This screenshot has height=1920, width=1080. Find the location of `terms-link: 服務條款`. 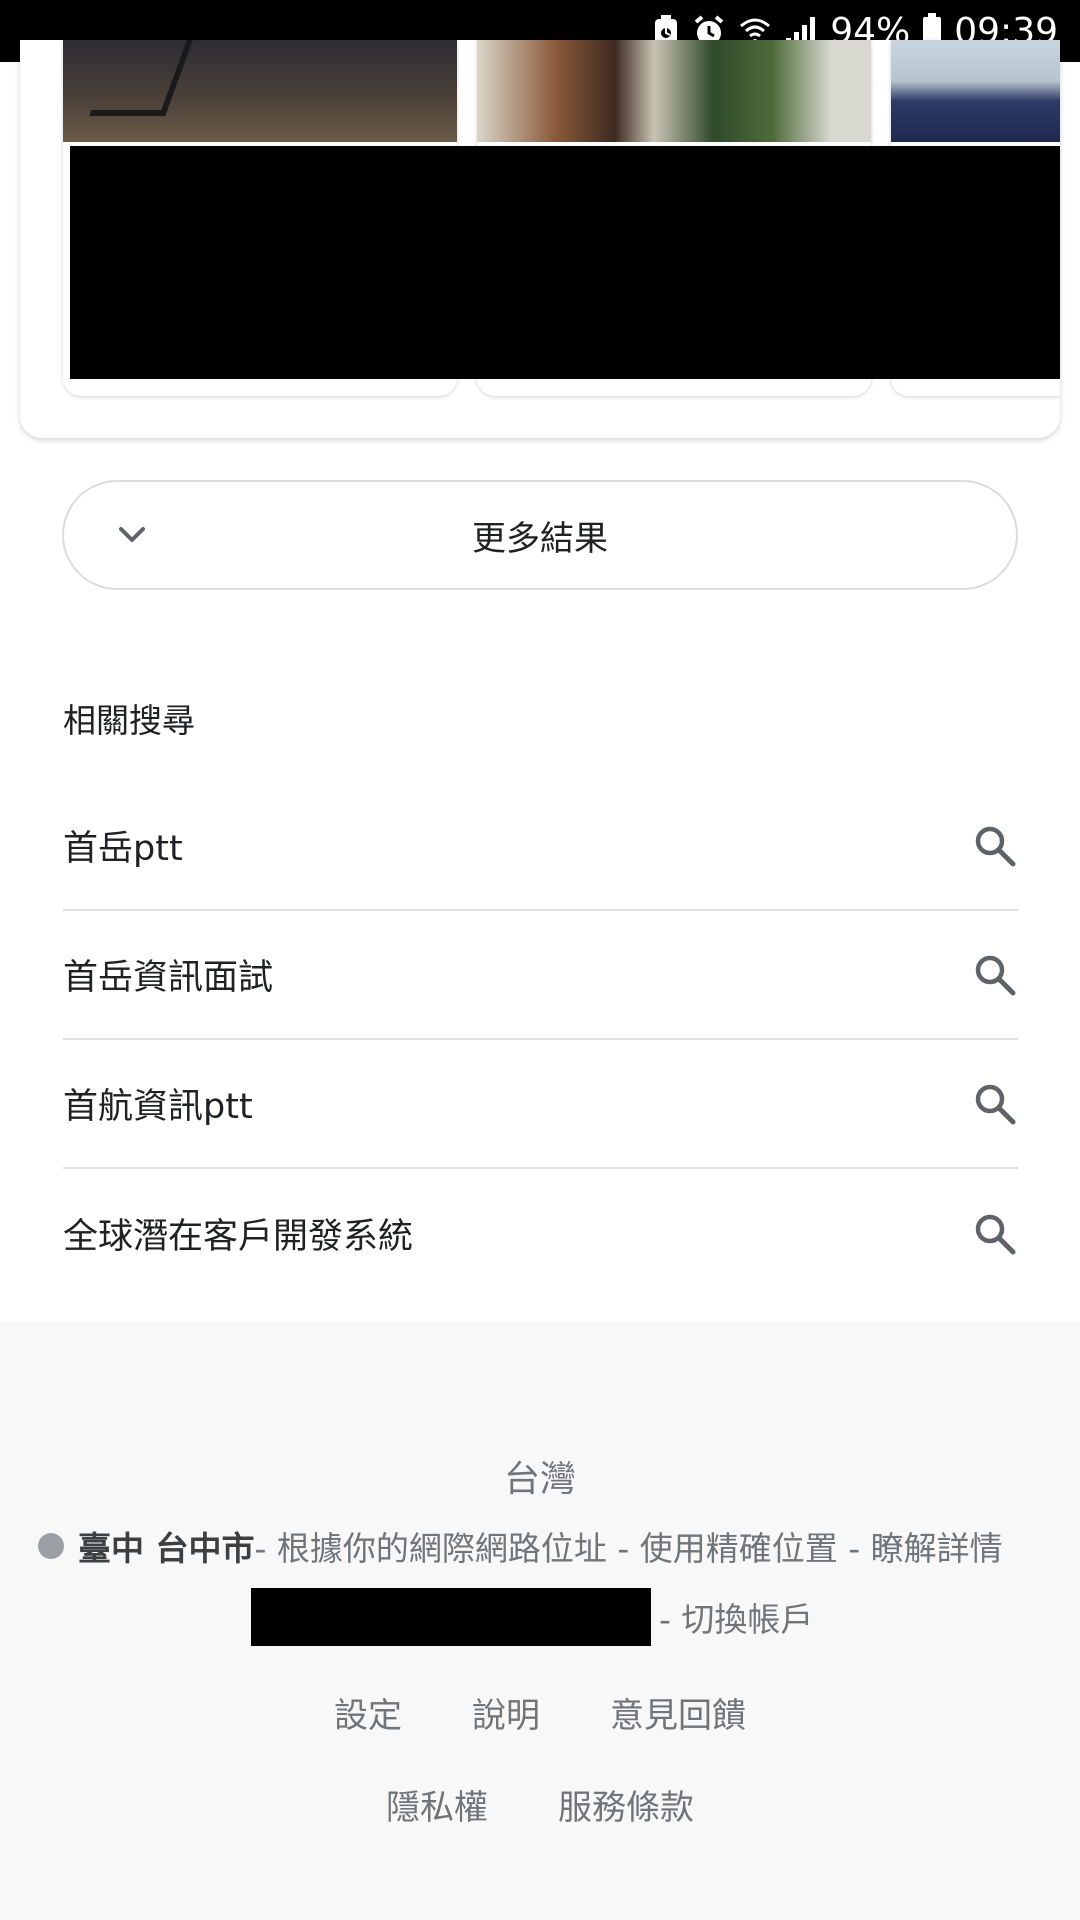

terms-link: 服務條款 is located at coordinates (626, 1804).